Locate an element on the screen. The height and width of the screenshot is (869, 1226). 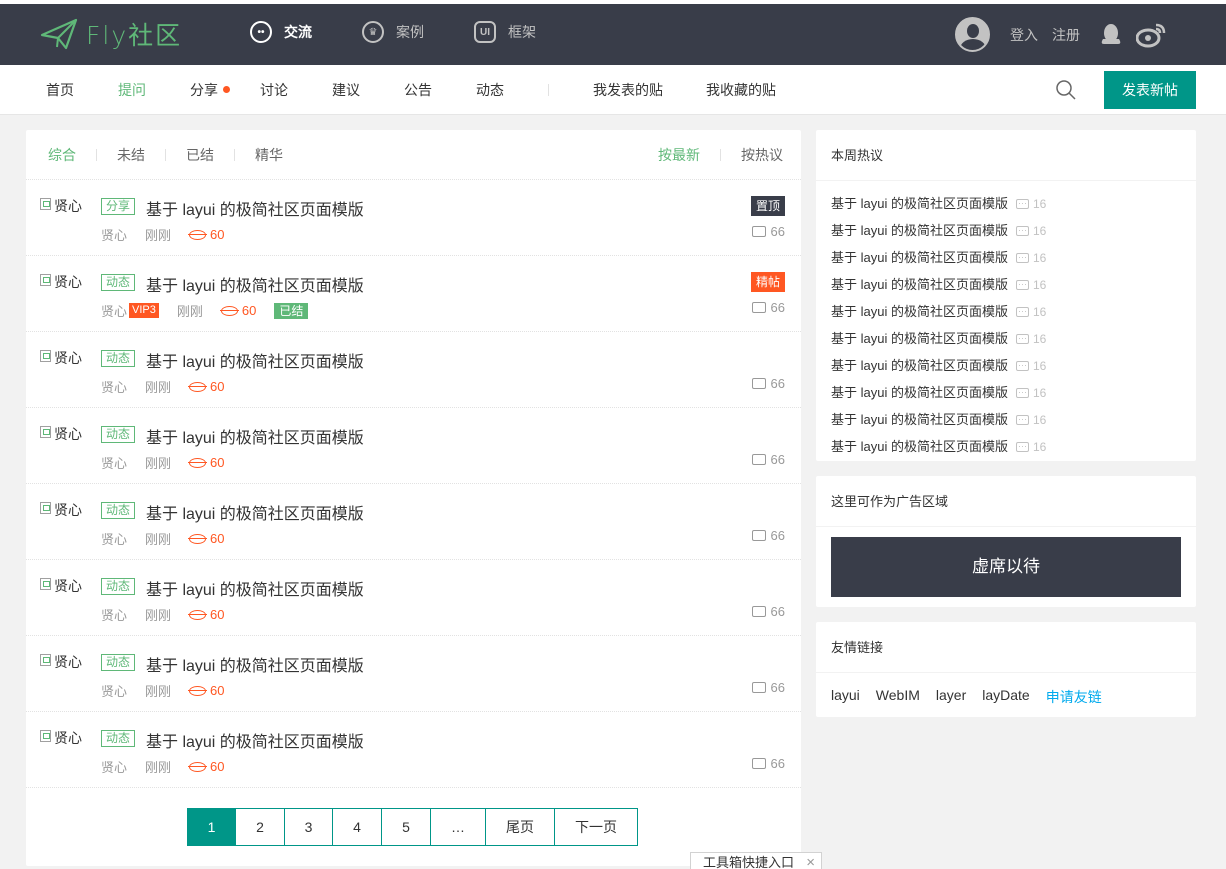
sub-nav-my-favorites: 我收藏的贴 is located at coordinates (741, 90).